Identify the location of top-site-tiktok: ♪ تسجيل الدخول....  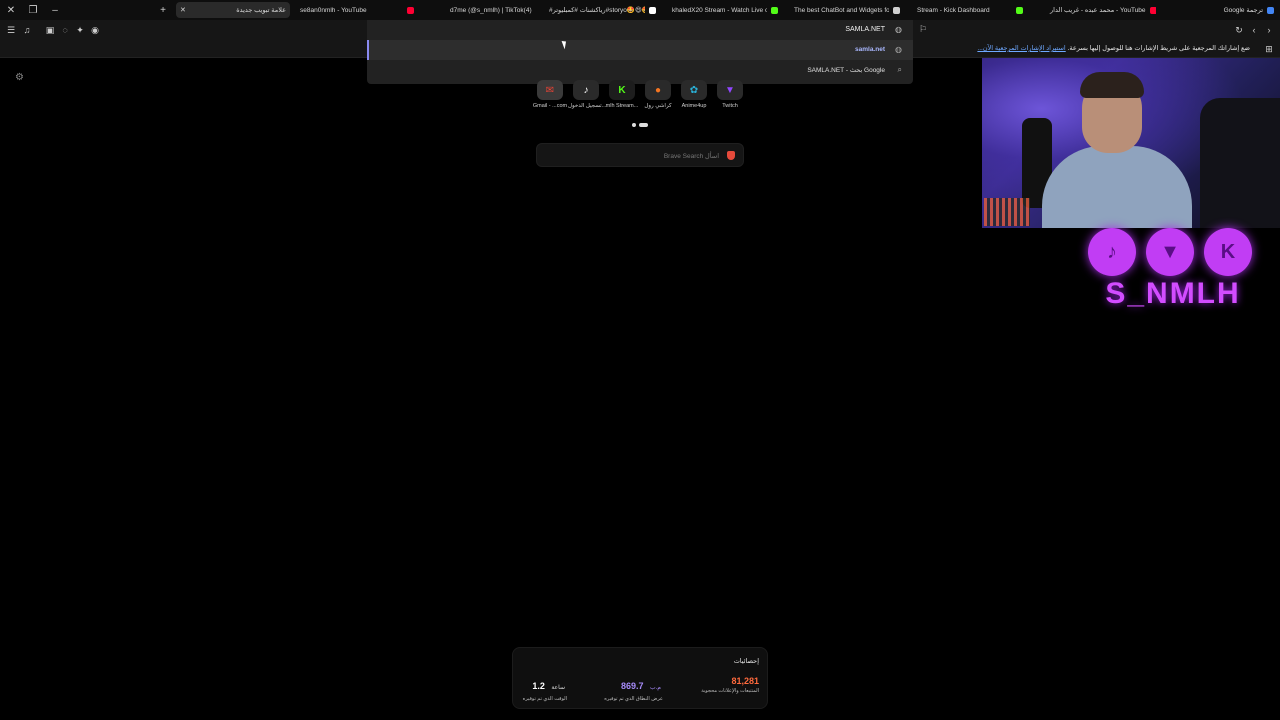
(587, 94).